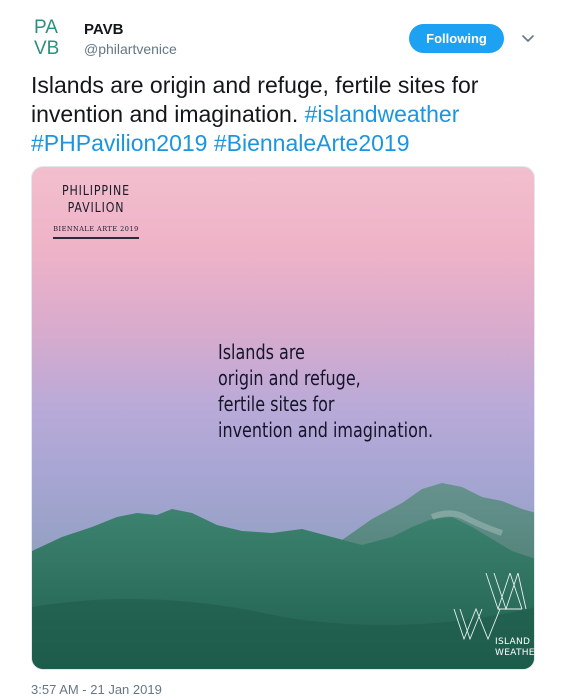  I want to click on hashtag-phpavilion2019: #PHPavilion2019, so click(119, 143).